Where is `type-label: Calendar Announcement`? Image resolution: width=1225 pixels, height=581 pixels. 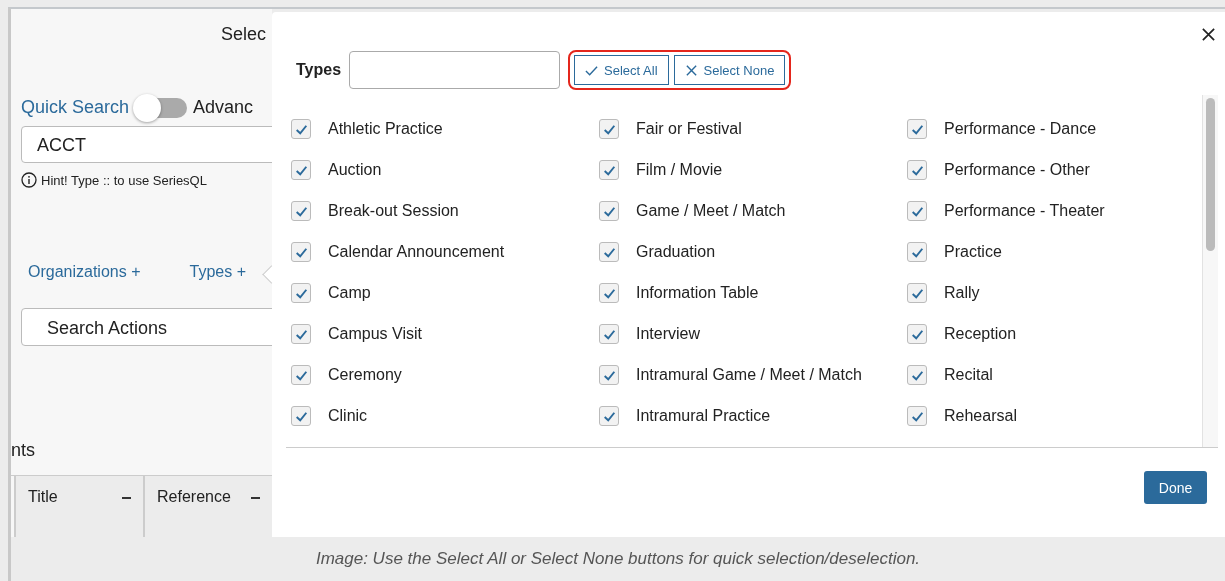 type-label: Calendar Announcement is located at coordinates (416, 252).